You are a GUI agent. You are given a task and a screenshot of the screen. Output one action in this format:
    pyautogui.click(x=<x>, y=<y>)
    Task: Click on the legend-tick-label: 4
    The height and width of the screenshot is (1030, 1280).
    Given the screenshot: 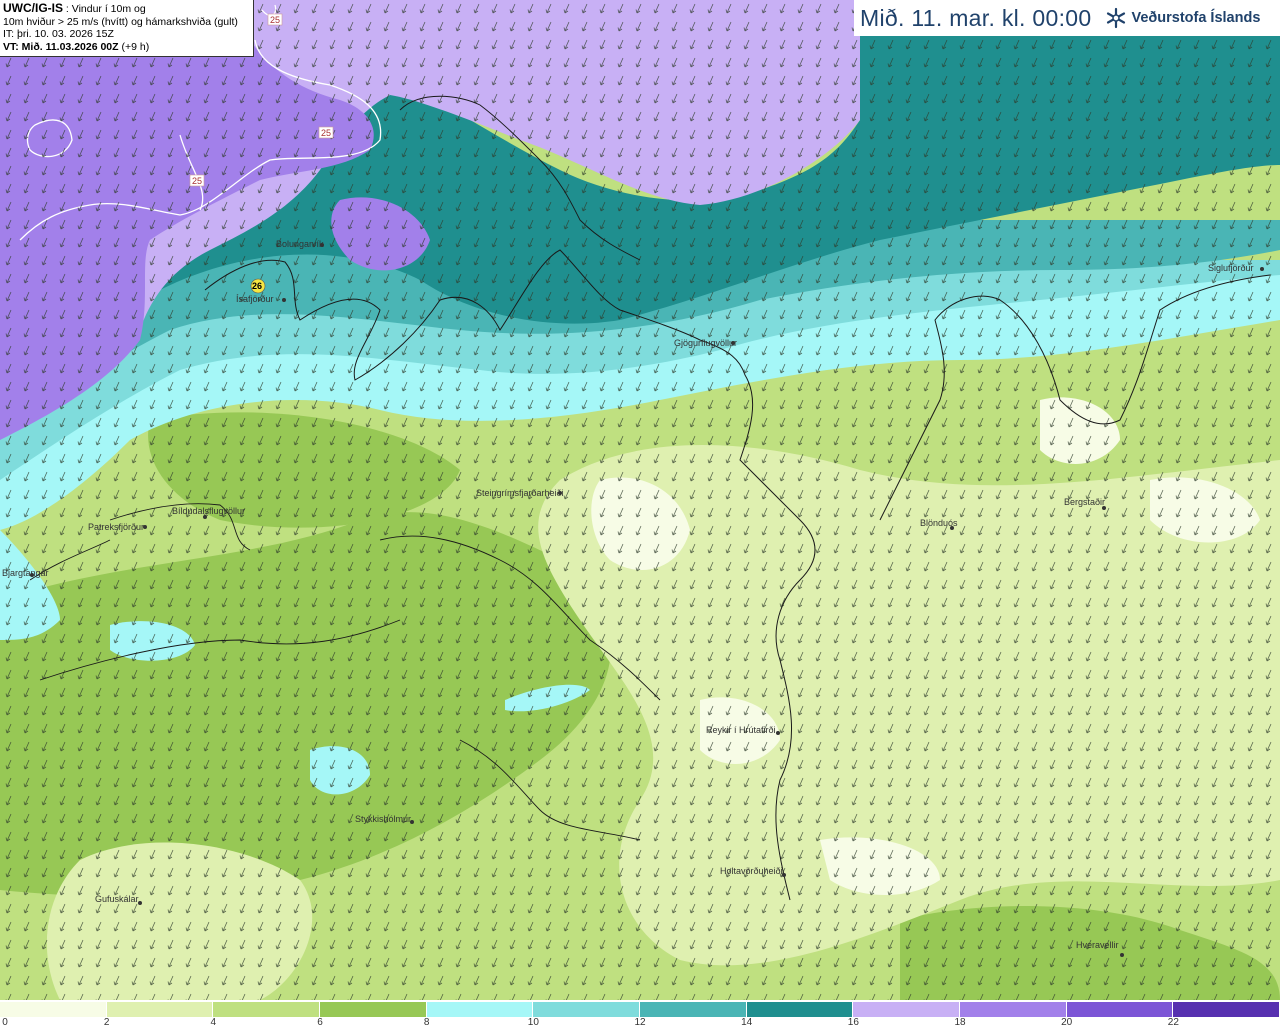 What is the action you would take?
    pyautogui.click(x=213, y=1022)
    